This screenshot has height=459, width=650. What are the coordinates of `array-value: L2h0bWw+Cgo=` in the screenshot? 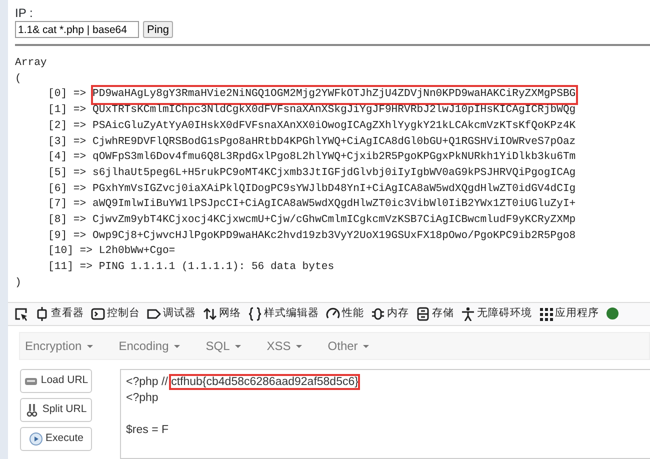 It's located at (137, 252).